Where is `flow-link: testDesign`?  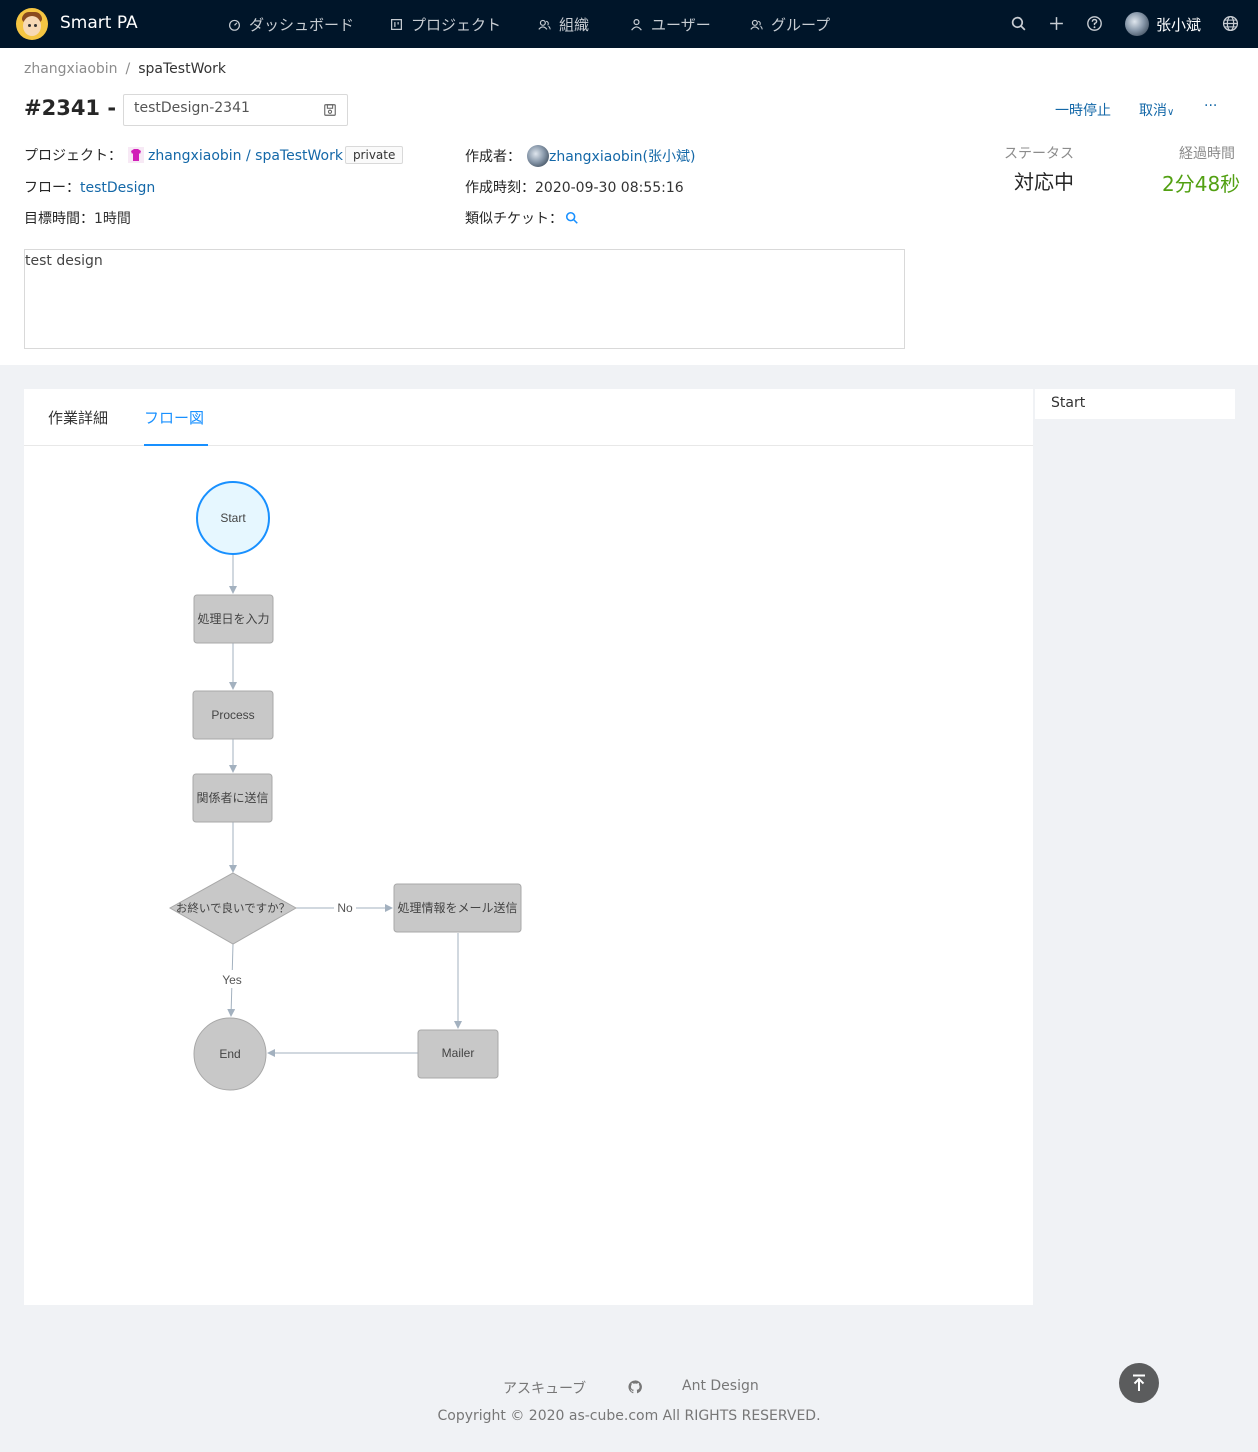 flow-link: testDesign is located at coordinates (117, 188).